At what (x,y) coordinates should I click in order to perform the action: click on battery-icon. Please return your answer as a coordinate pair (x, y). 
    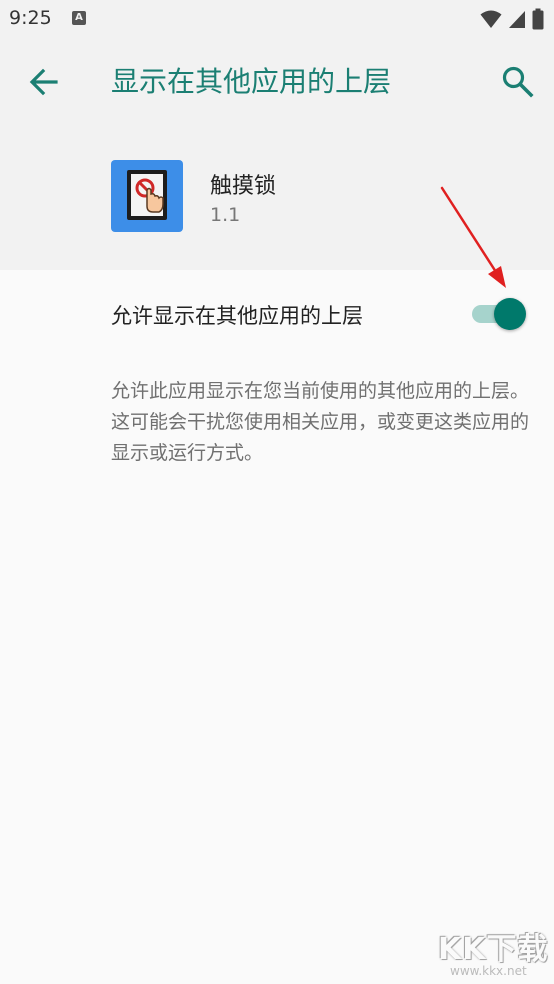
    Looking at the image, I should click on (538, 19).